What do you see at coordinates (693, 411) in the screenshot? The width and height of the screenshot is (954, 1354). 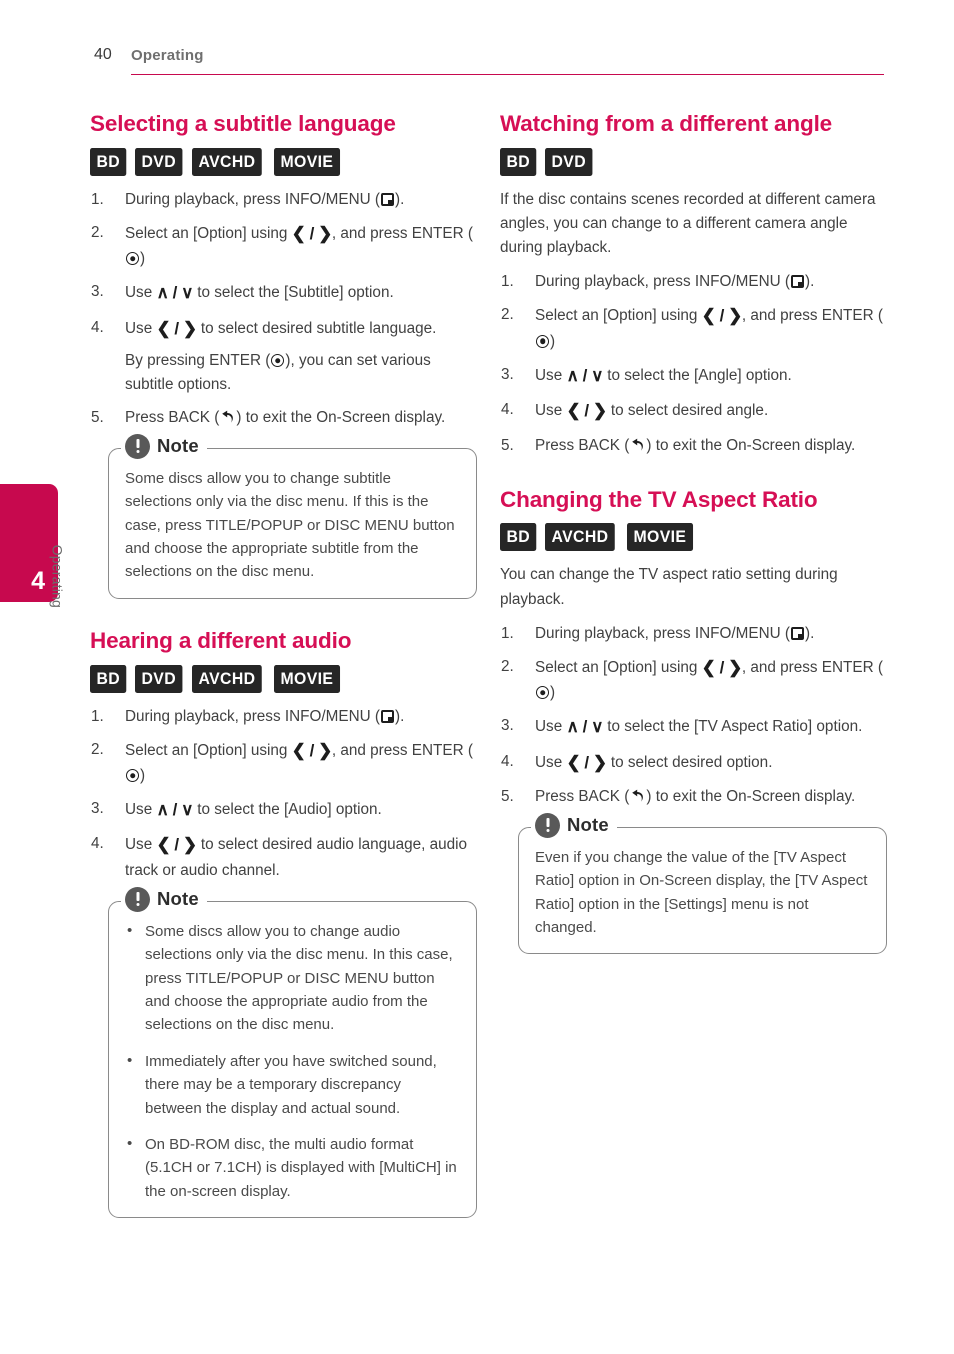 I see `step-item: Use ❮ / ❯ to select desired angle.` at bounding box center [693, 411].